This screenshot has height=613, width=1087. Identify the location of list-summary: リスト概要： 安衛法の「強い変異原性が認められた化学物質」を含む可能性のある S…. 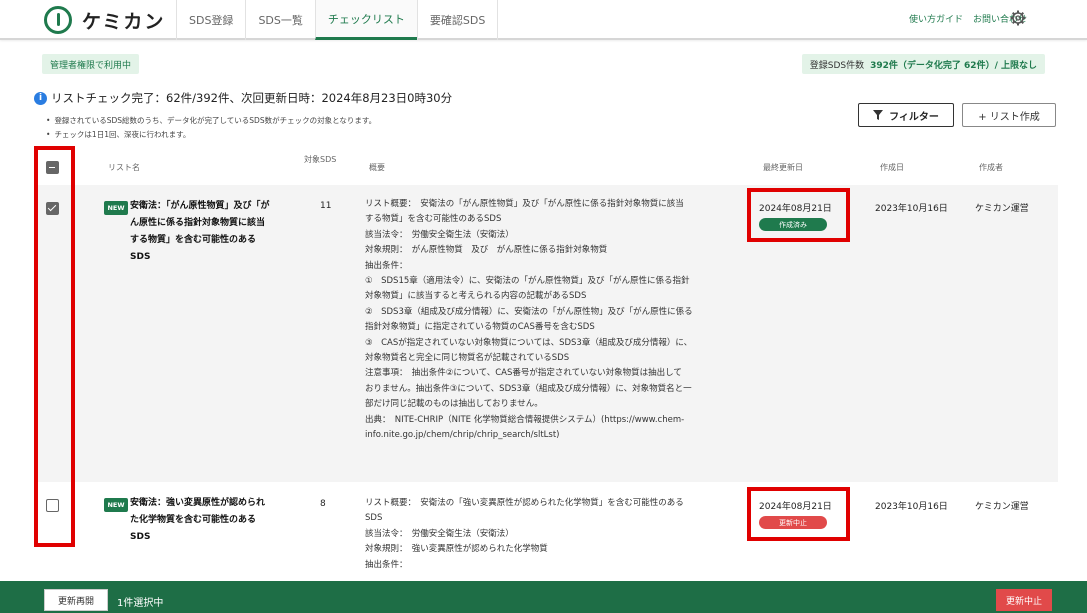
(555, 534).